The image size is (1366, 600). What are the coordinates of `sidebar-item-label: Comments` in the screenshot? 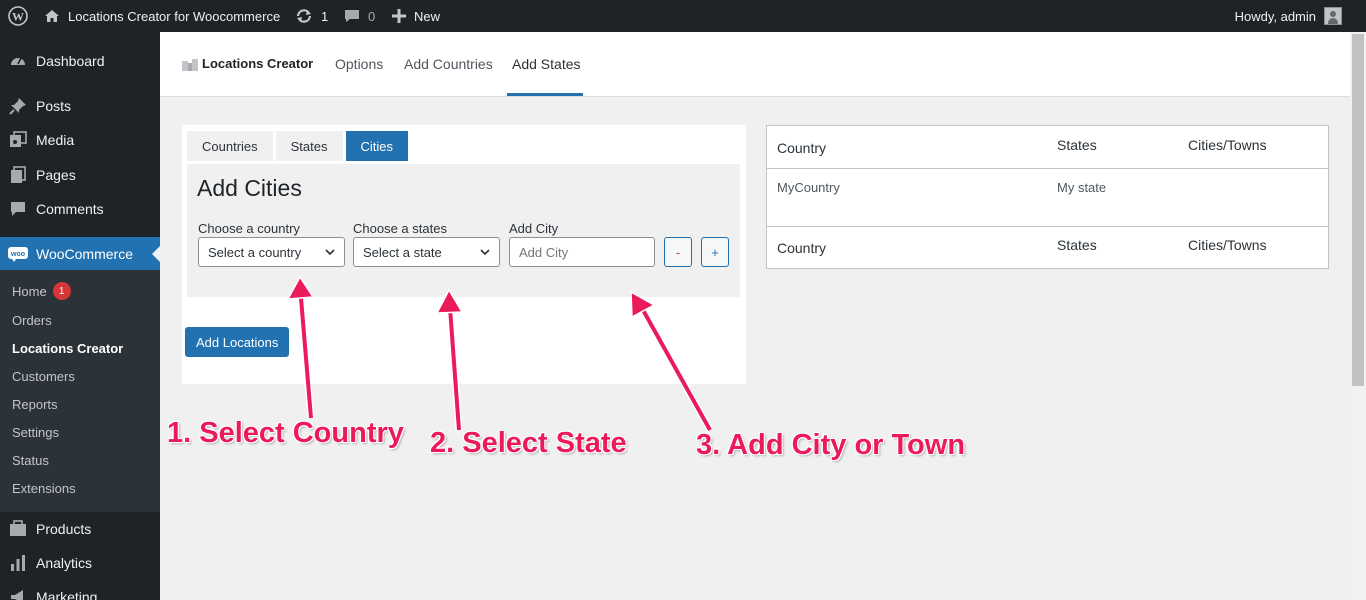 It's located at (70, 209).